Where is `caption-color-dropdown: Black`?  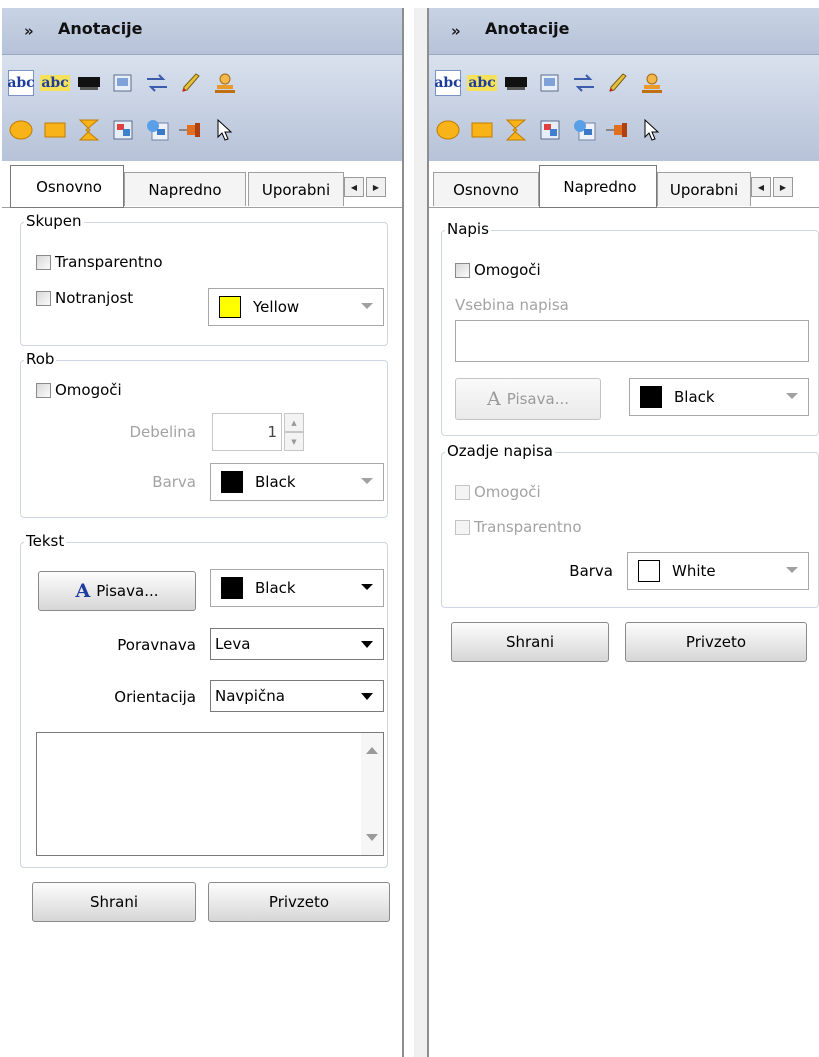
caption-color-dropdown: Black is located at coordinates (719, 397).